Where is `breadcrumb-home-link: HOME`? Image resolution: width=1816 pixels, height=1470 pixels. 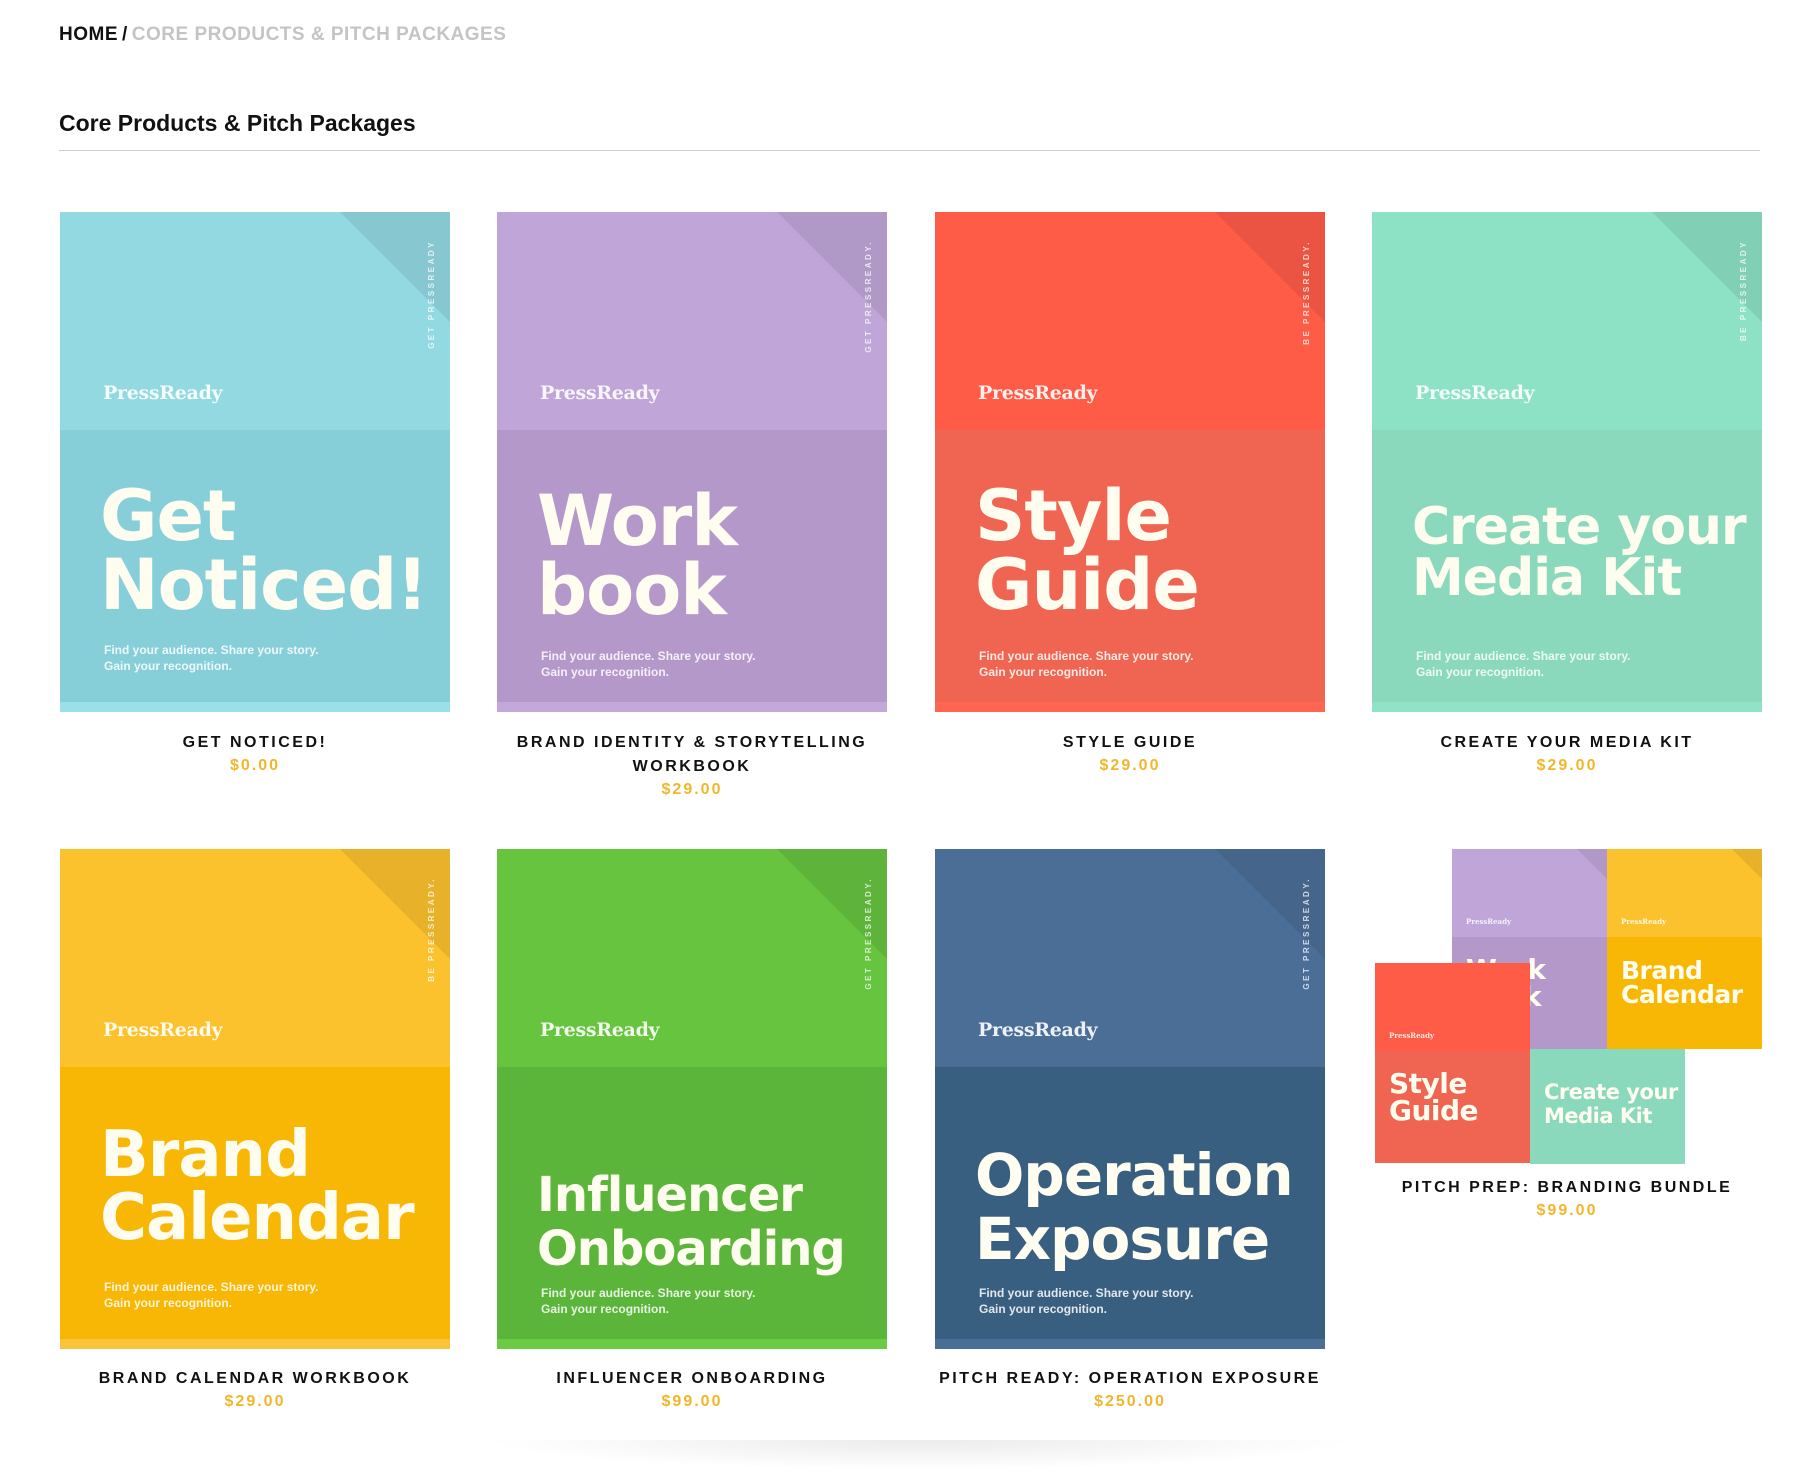 breadcrumb-home-link: HOME is located at coordinates (88, 34).